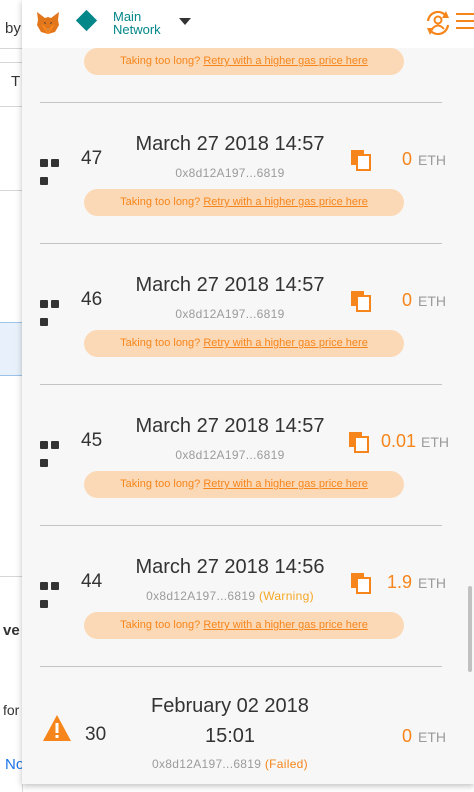 The image size is (474, 792). I want to click on tx-nonce: 45, so click(92, 440).